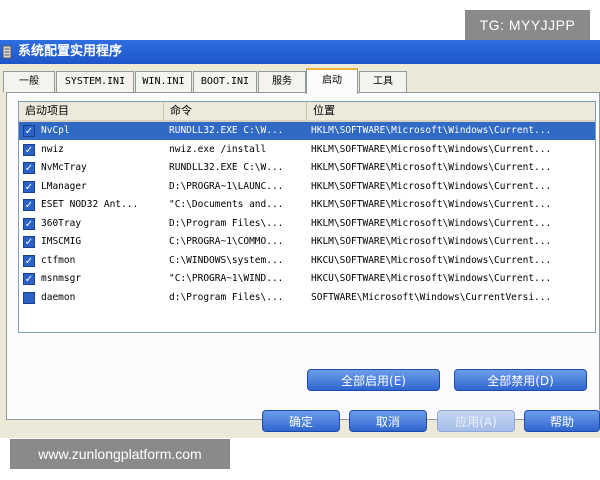 This screenshot has height=480, width=600. I want to click on column-header-startup-item: 启动项目, so click(91, 111).